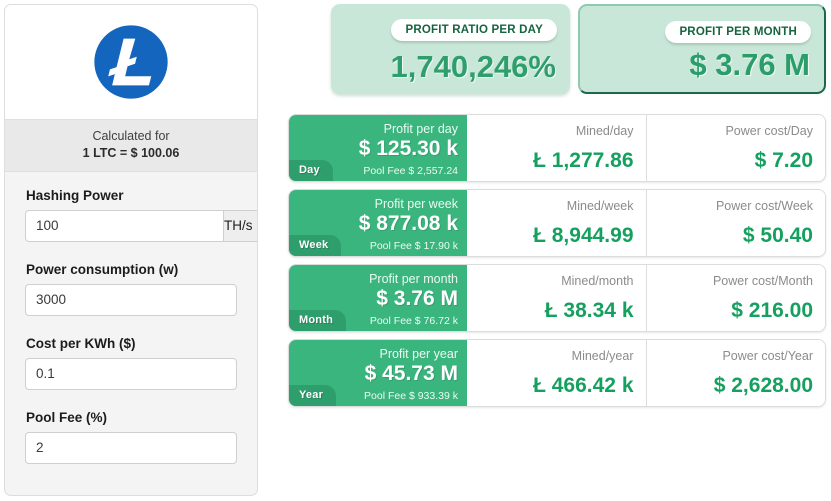 Image resolution: width=831 pixels, height=501 pixels. I want to click on period-badge: Month, so click(317, 320).